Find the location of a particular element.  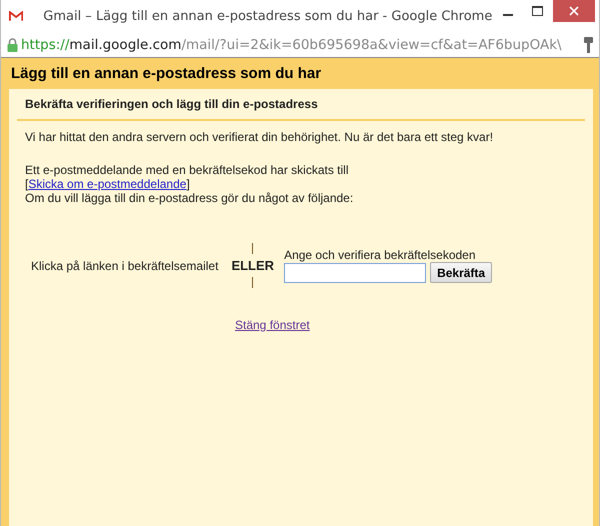

resend-link: Skicka om e-postmeddelande is located at coordinates (107, 184).